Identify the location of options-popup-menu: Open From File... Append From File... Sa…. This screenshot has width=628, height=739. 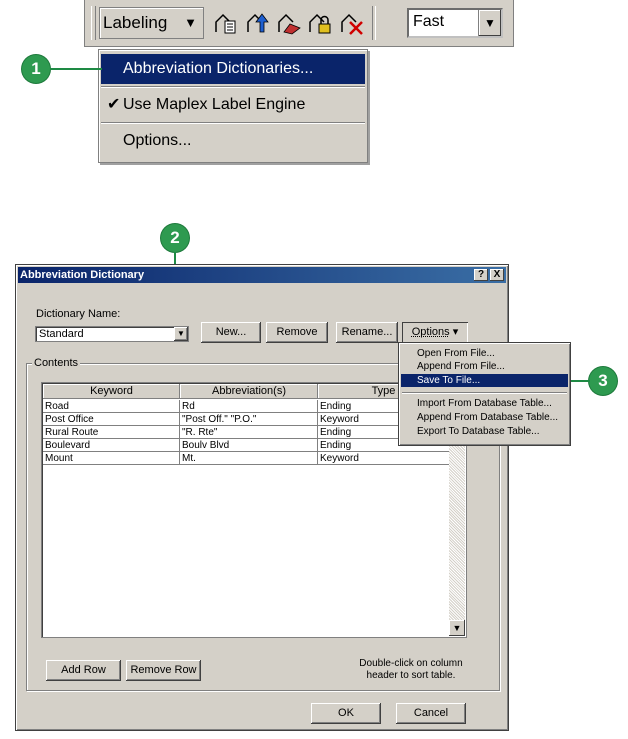
(484, 394).